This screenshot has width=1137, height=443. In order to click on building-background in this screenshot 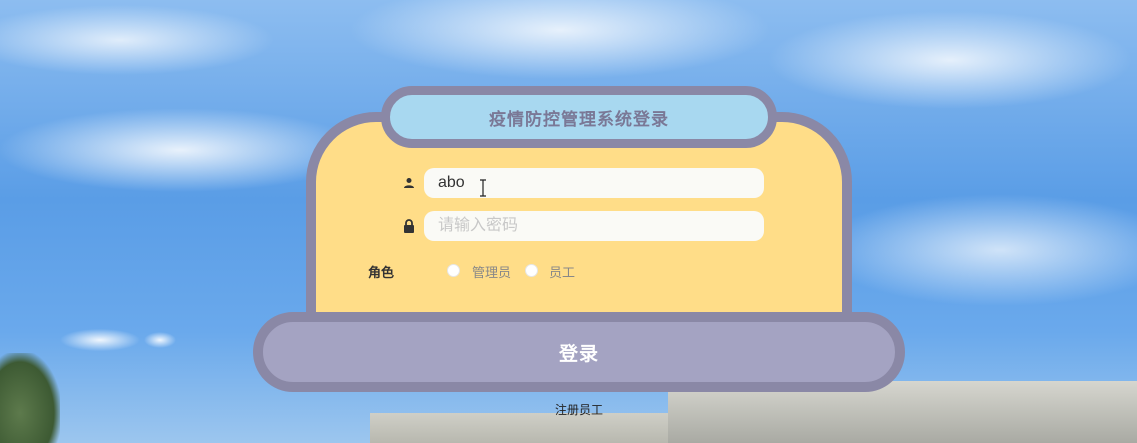, I will do `click(520, 428)`.